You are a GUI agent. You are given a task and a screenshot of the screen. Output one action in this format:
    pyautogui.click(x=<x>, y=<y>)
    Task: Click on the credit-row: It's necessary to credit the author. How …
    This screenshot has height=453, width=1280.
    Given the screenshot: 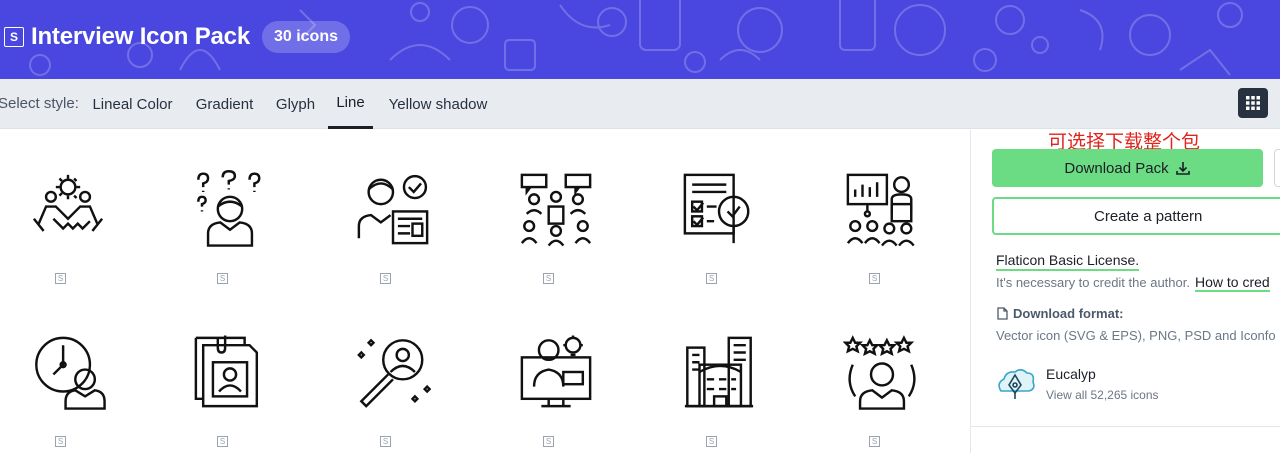 What is the action you would take?
    pyautogui.click(x=1133, y=283)
    